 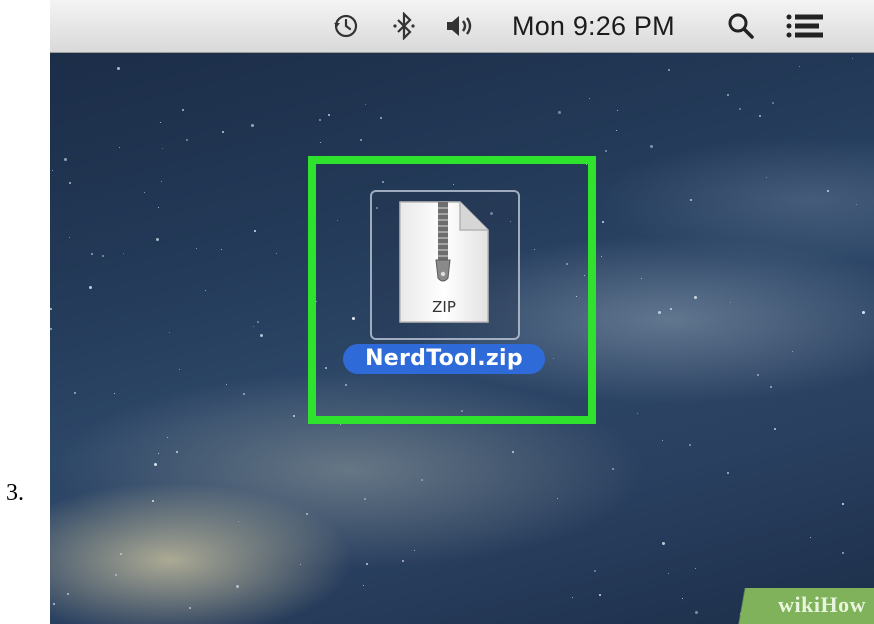 I want to click on wikihow-logo: wikiHow, so click(x=822, y=604).